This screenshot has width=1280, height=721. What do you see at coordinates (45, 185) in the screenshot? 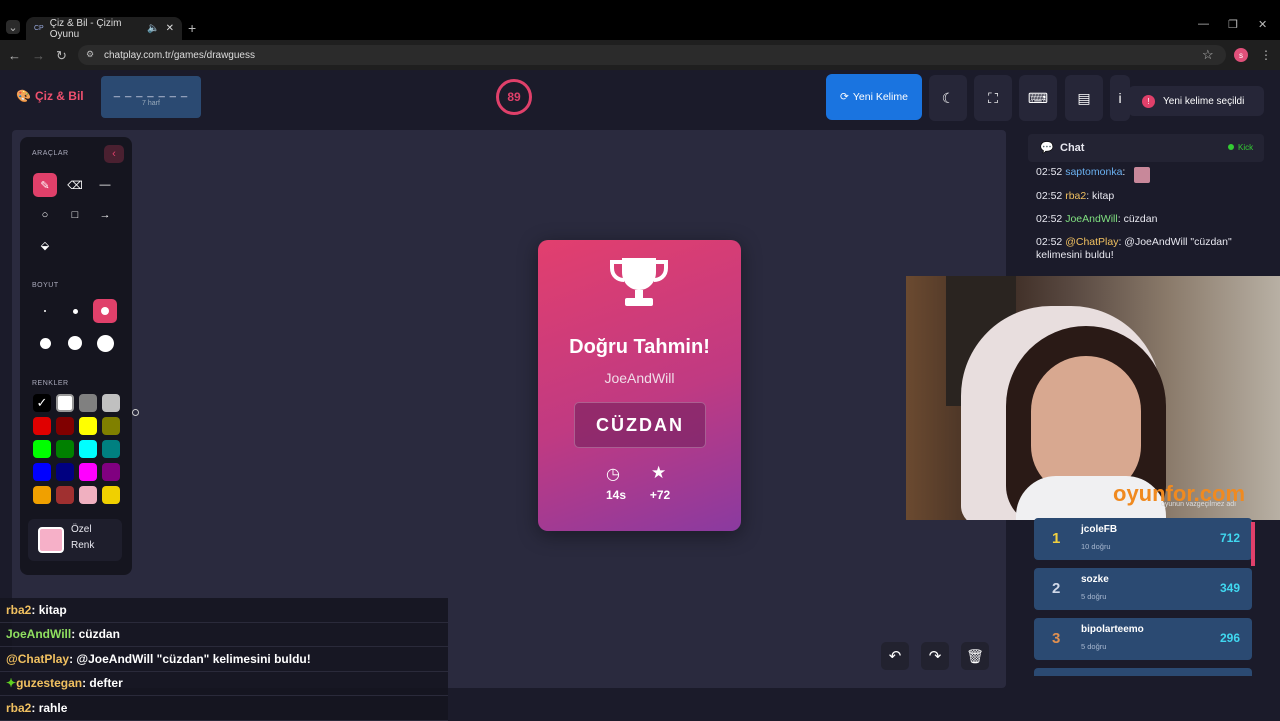
I see `pencil-icon: ✎` at bounding box center [45, 185].